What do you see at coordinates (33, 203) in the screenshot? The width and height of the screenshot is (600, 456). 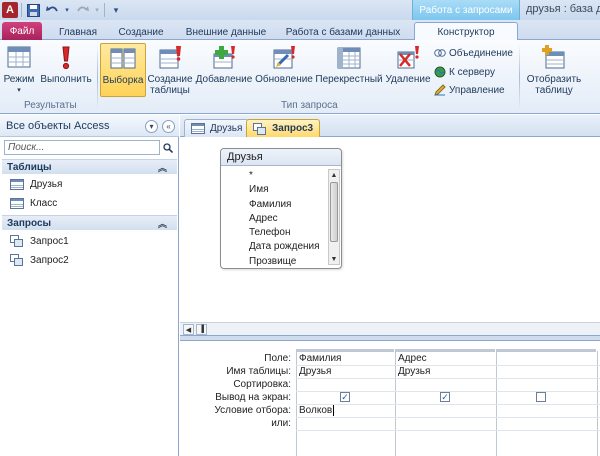 I see `nav-item-table: Класс` at bounding box center [33, 203].